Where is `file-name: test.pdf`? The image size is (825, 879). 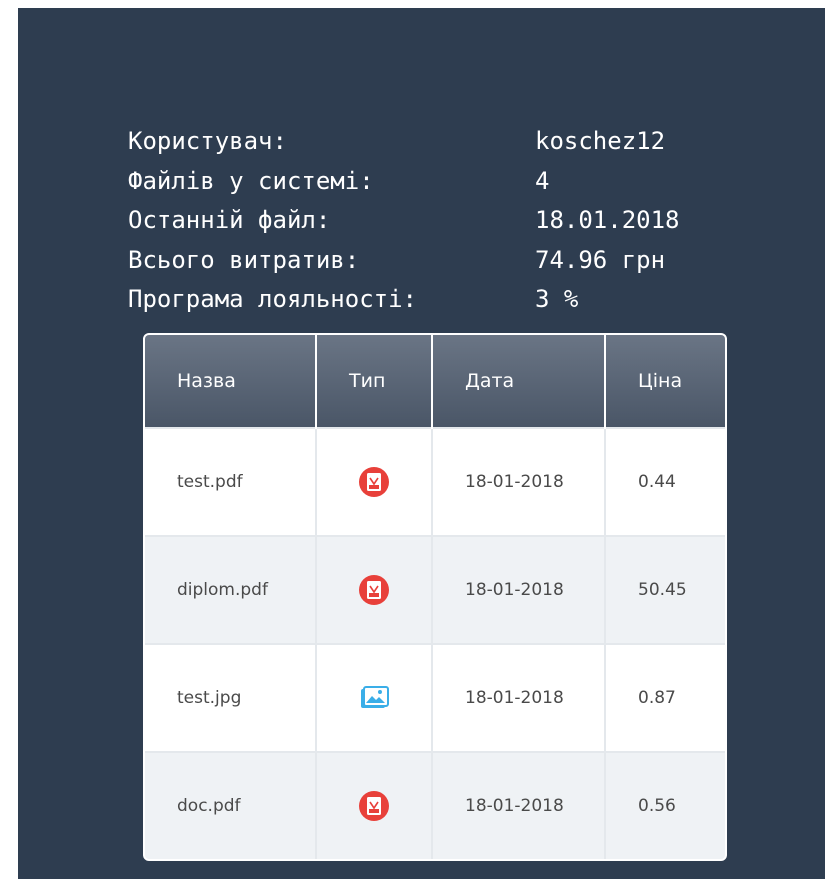
file-name: test.pdf is located at coordinates (231, 481).